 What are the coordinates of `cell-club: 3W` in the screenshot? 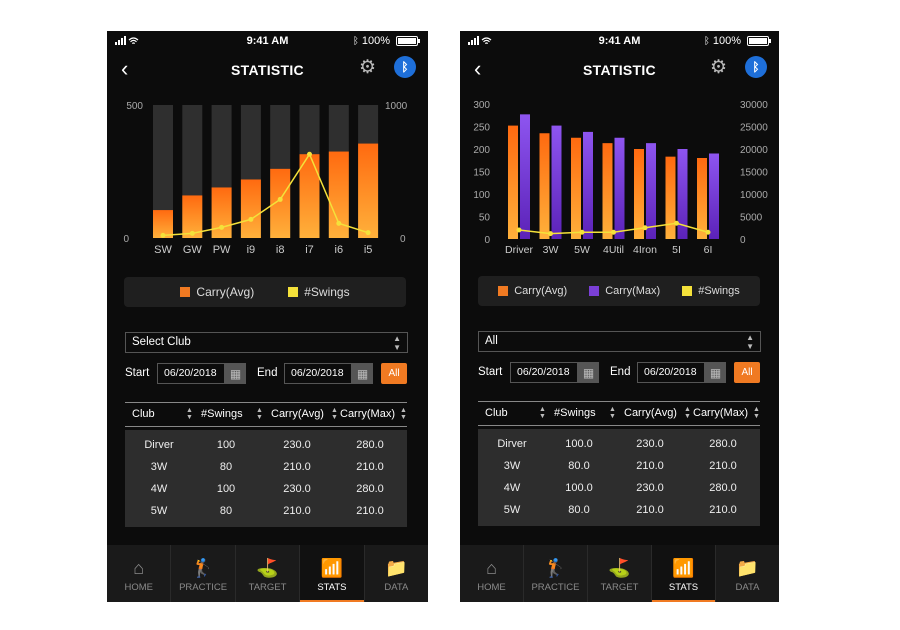 It's located at (512, 466).